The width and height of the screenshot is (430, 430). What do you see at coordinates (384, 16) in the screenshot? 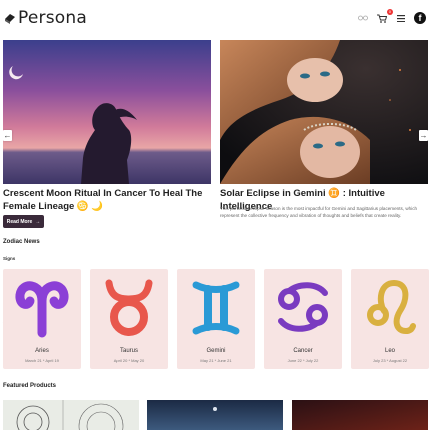
I see `cart-icon: 0` at bounding box center [384, 16].